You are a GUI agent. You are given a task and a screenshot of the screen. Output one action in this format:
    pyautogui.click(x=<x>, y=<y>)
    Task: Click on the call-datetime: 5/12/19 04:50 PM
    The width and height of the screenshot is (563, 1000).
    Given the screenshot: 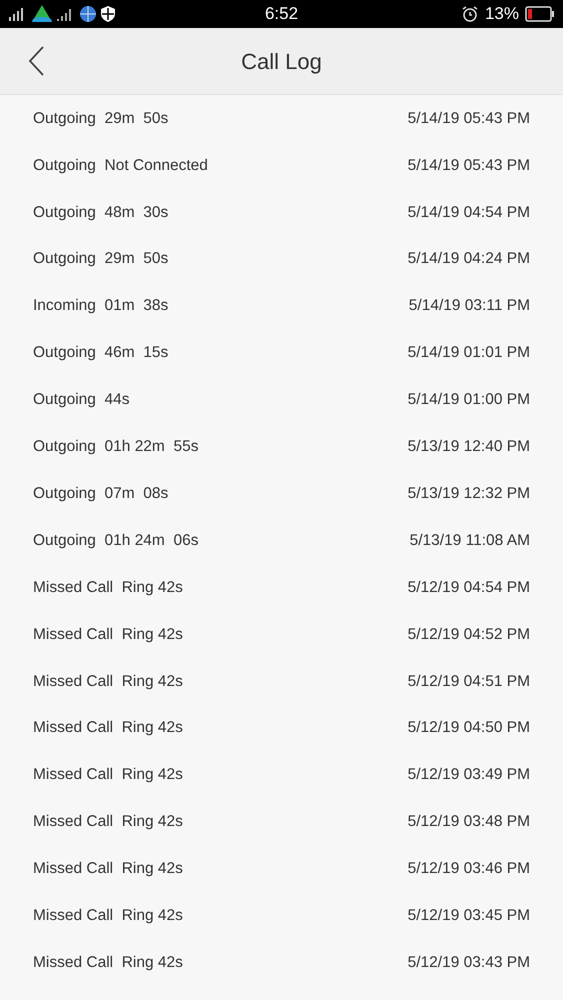 What is the action you would take?
    pyautogui.click(x=469, y=728)
    